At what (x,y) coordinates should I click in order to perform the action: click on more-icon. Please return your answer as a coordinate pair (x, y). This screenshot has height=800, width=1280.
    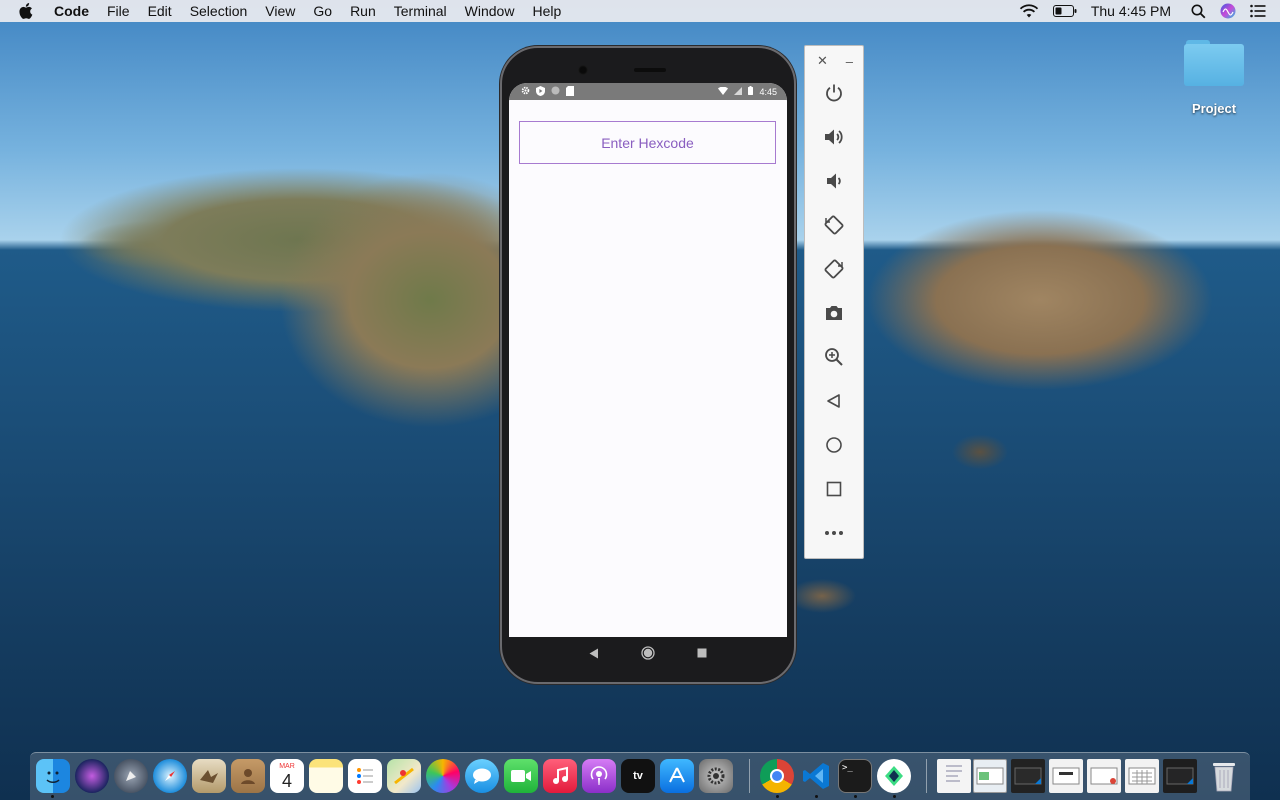
    Looking at the image, I should click on (834, 533).